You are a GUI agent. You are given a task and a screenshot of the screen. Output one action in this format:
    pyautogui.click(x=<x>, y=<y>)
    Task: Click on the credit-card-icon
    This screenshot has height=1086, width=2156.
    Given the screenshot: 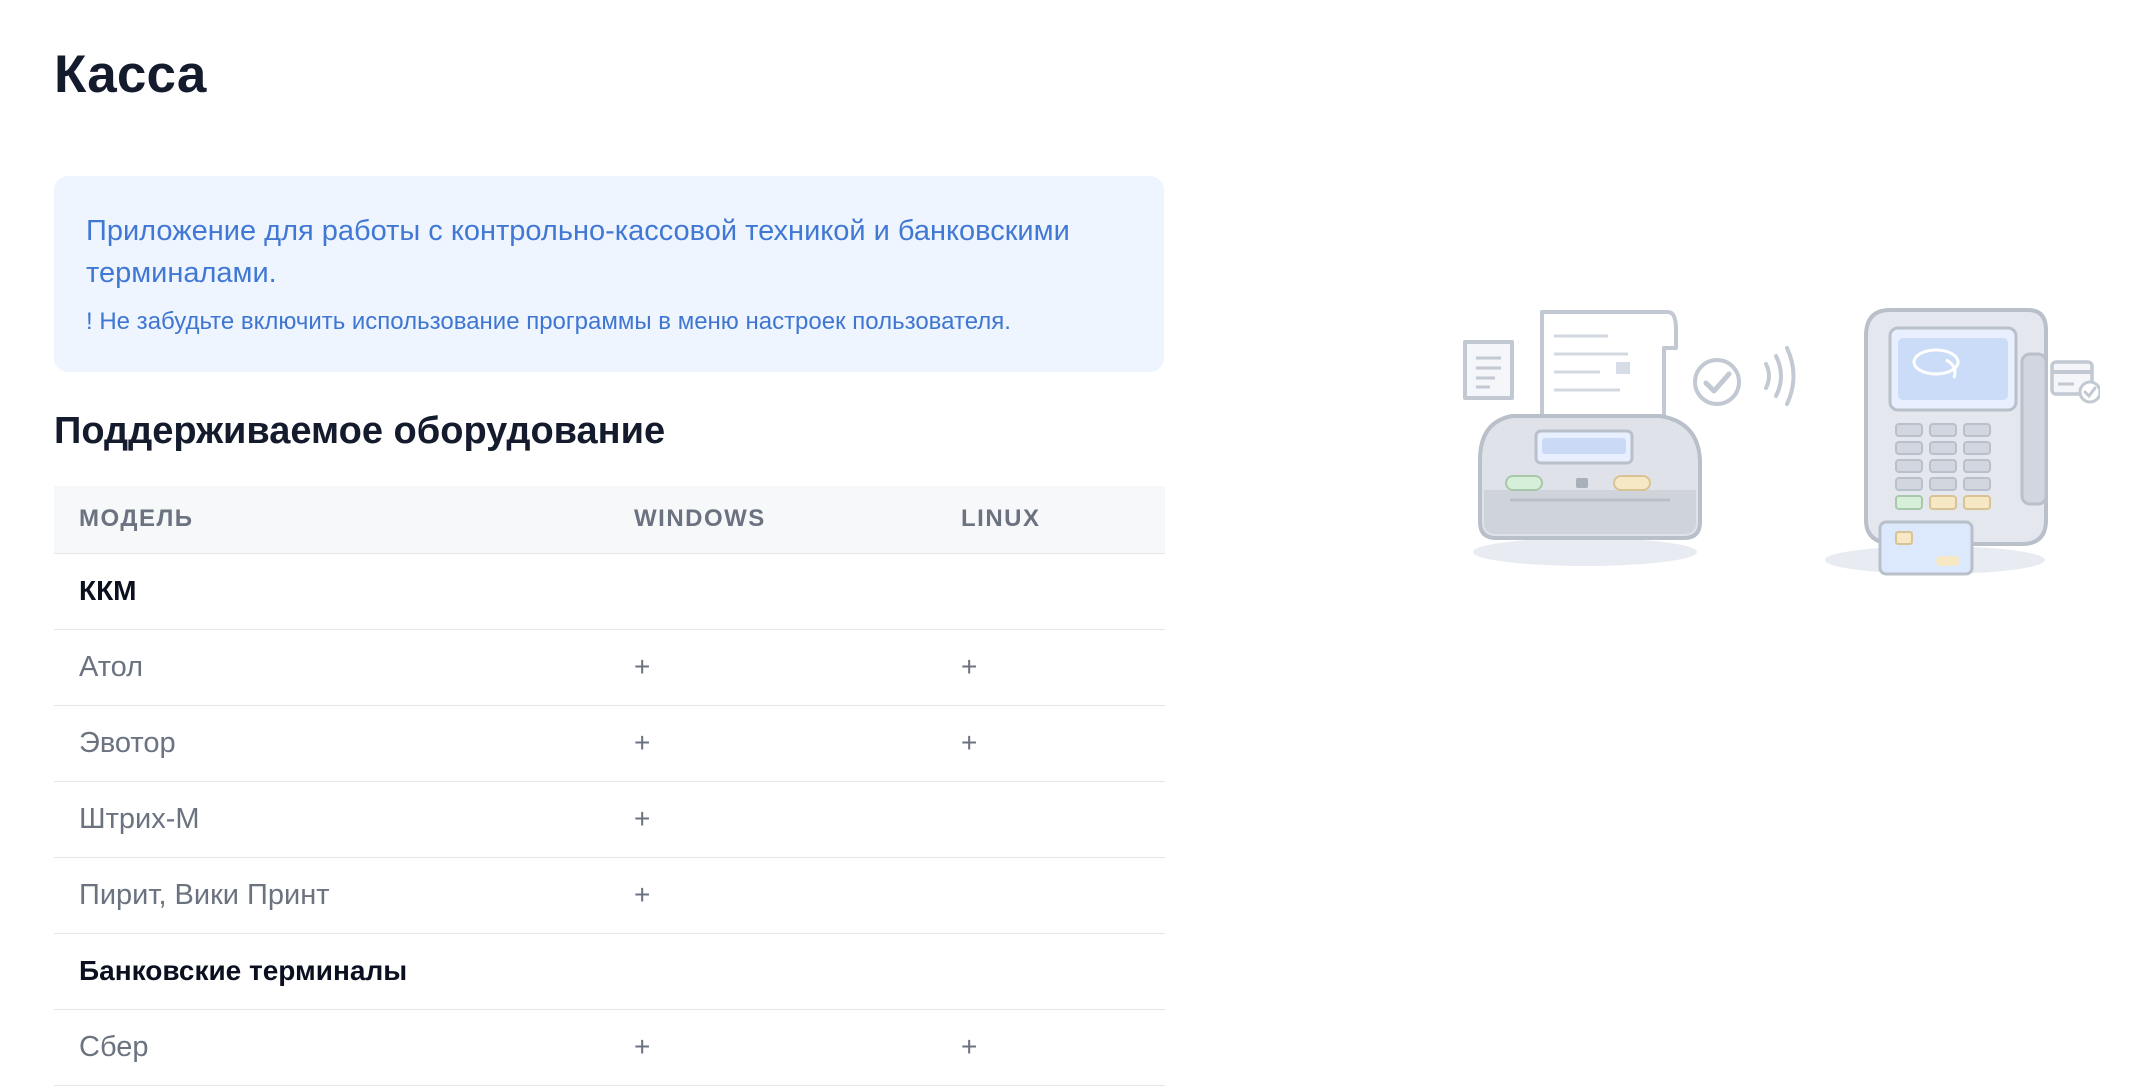 What is the action you would take?
    pyautogui.click(x=2075, y=382)
    